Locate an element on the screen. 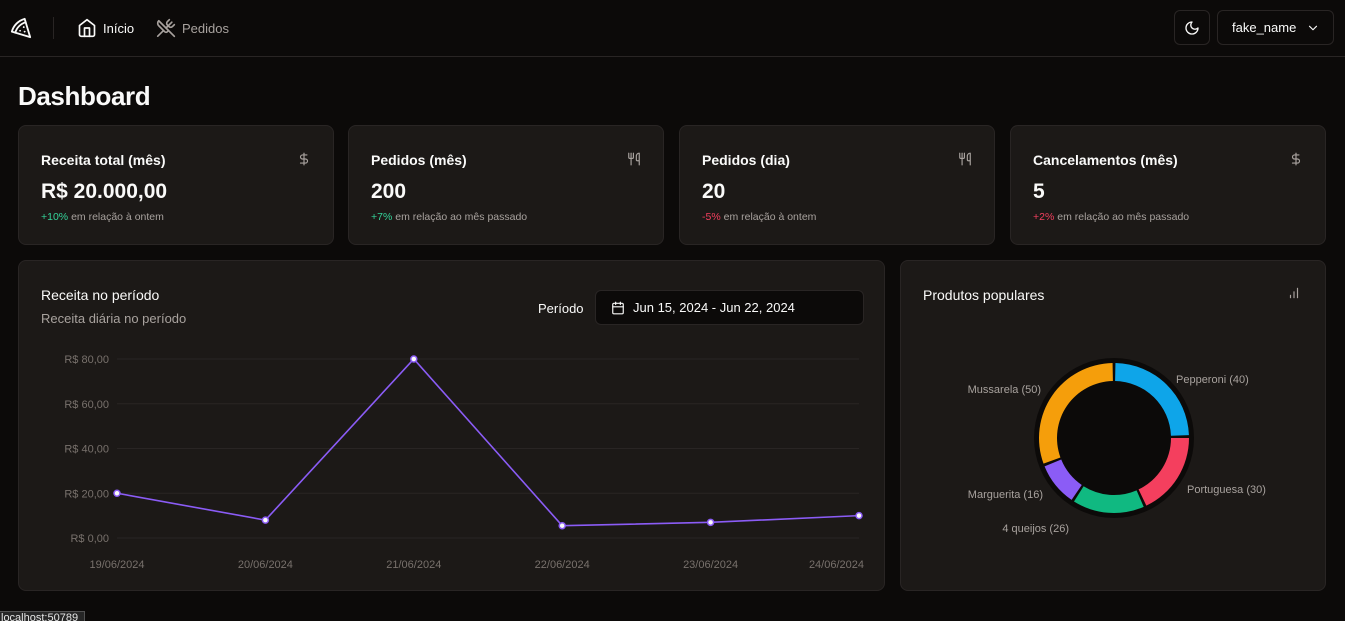 The image size is (1345, 621). home-icon is located at coordinates (87, 28).